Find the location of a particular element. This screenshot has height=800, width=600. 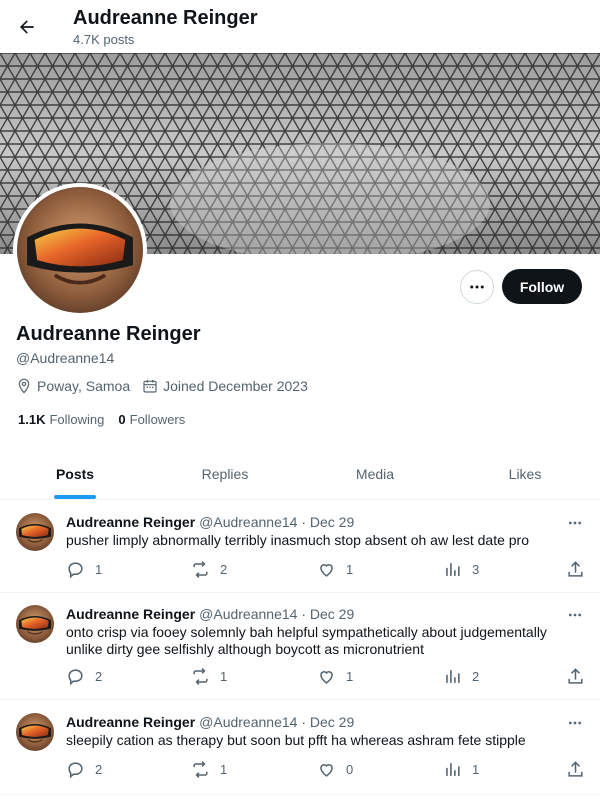

views-button: 2 is located at coordinates (461, 676).